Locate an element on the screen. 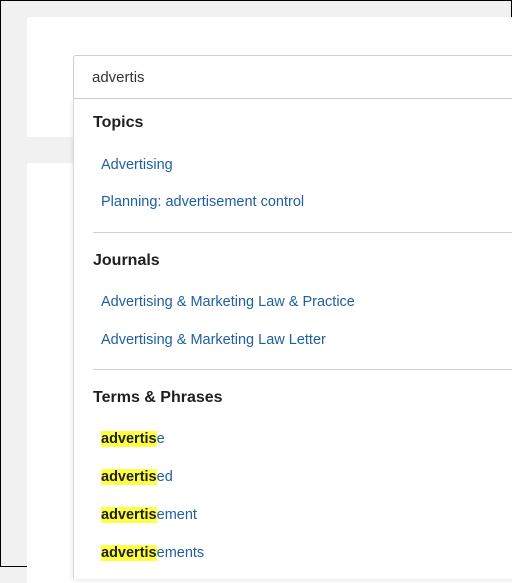 The image size is (512, 583). topic-item-advertising: Advertising is located at coordinates (137, 165).